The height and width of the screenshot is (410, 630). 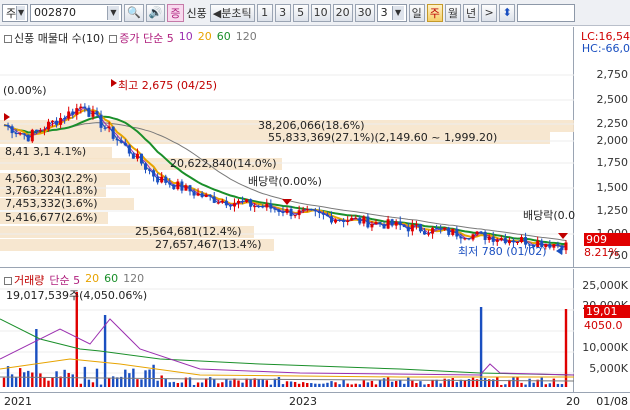 I want to click on dividend-label: 배당락(0.00%), so click(x=285, y=181).